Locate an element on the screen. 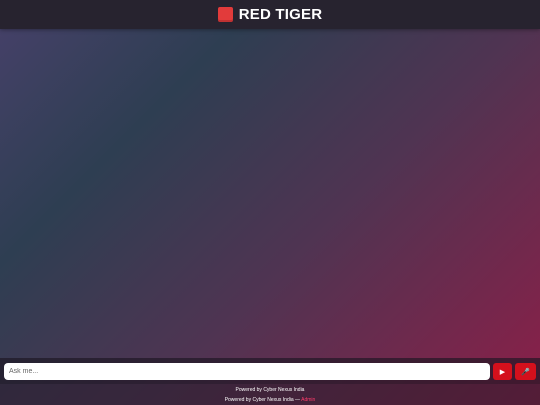 This screenshot has width=540, height=405. admin-link: Admin is located at coordinates (308, 400).